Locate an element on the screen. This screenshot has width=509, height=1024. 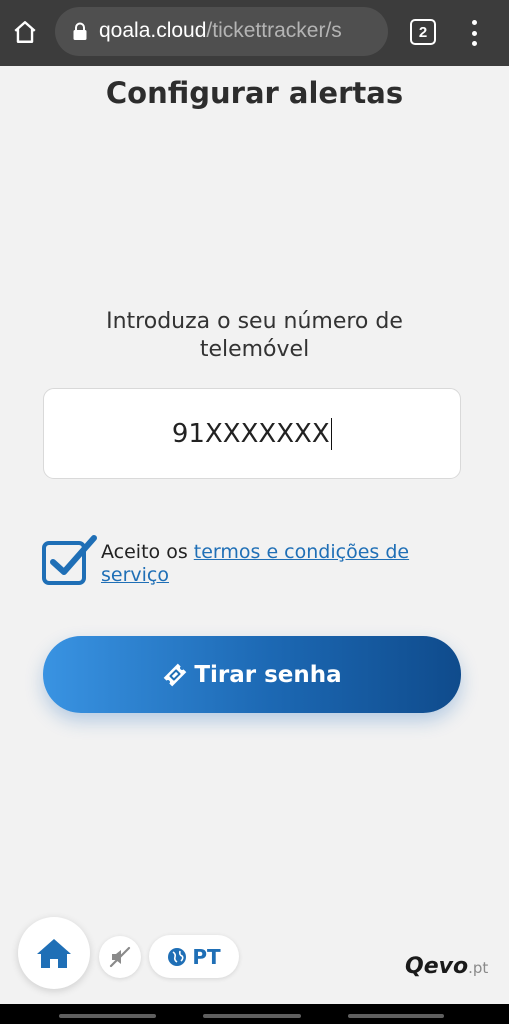
volume-off-icon is located at coordinates (120, 957).